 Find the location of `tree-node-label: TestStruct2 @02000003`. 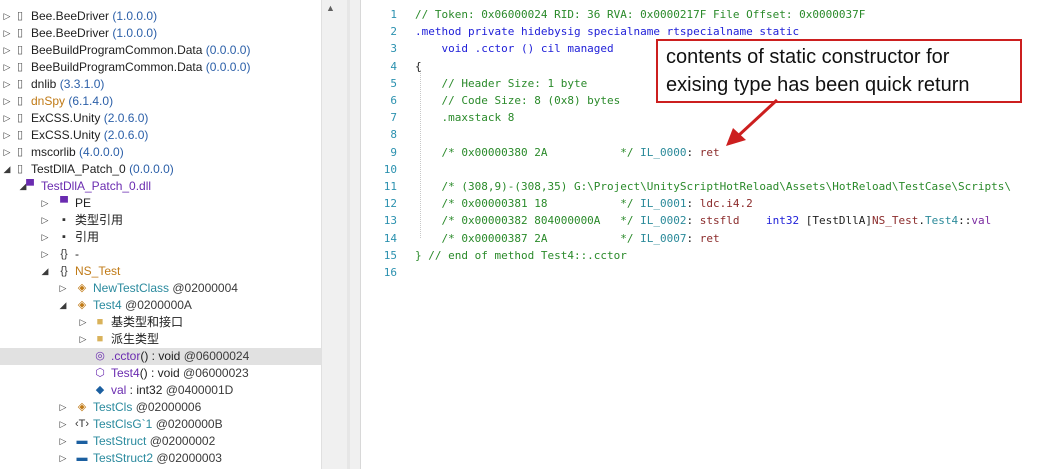

tree-node-label: TestStruct2 @02000003 is located at coordinates (157, 458).